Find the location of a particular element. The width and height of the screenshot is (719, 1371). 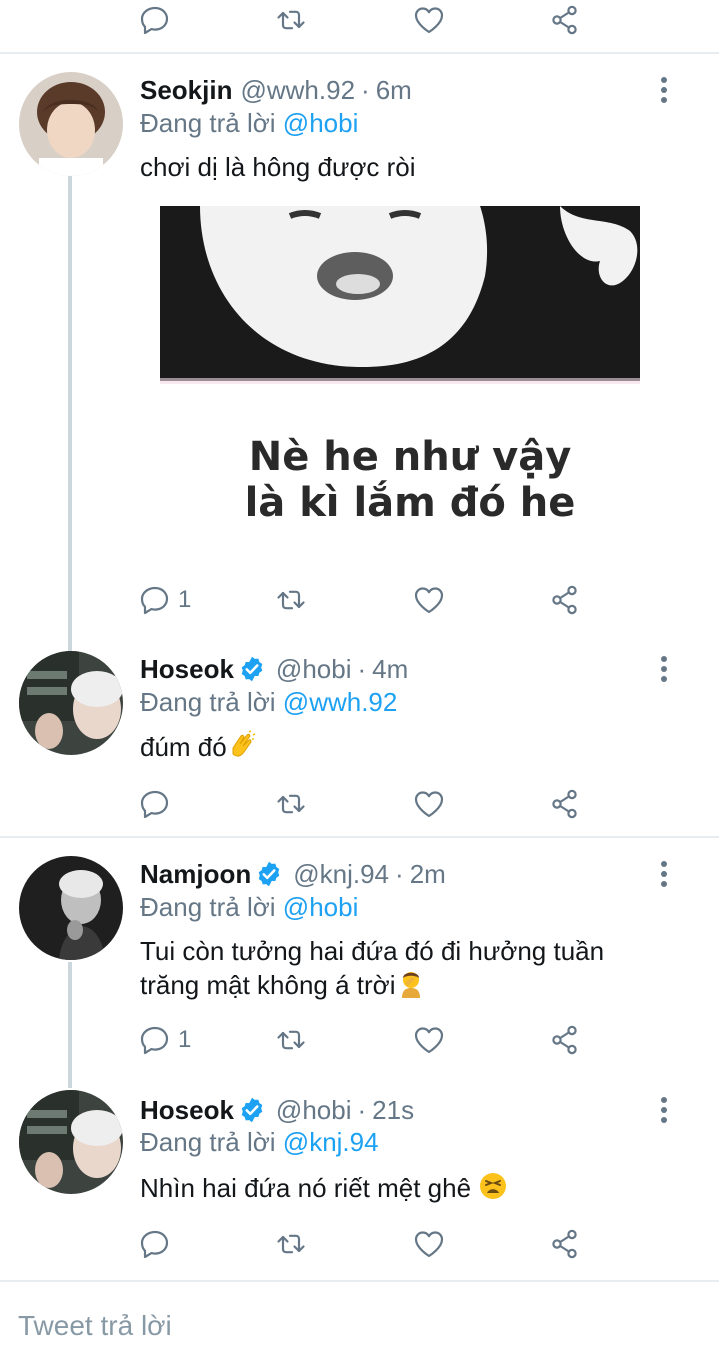

tweet-header: Namjoon @knj.94 · 2m is located at coordinates (293, 874).